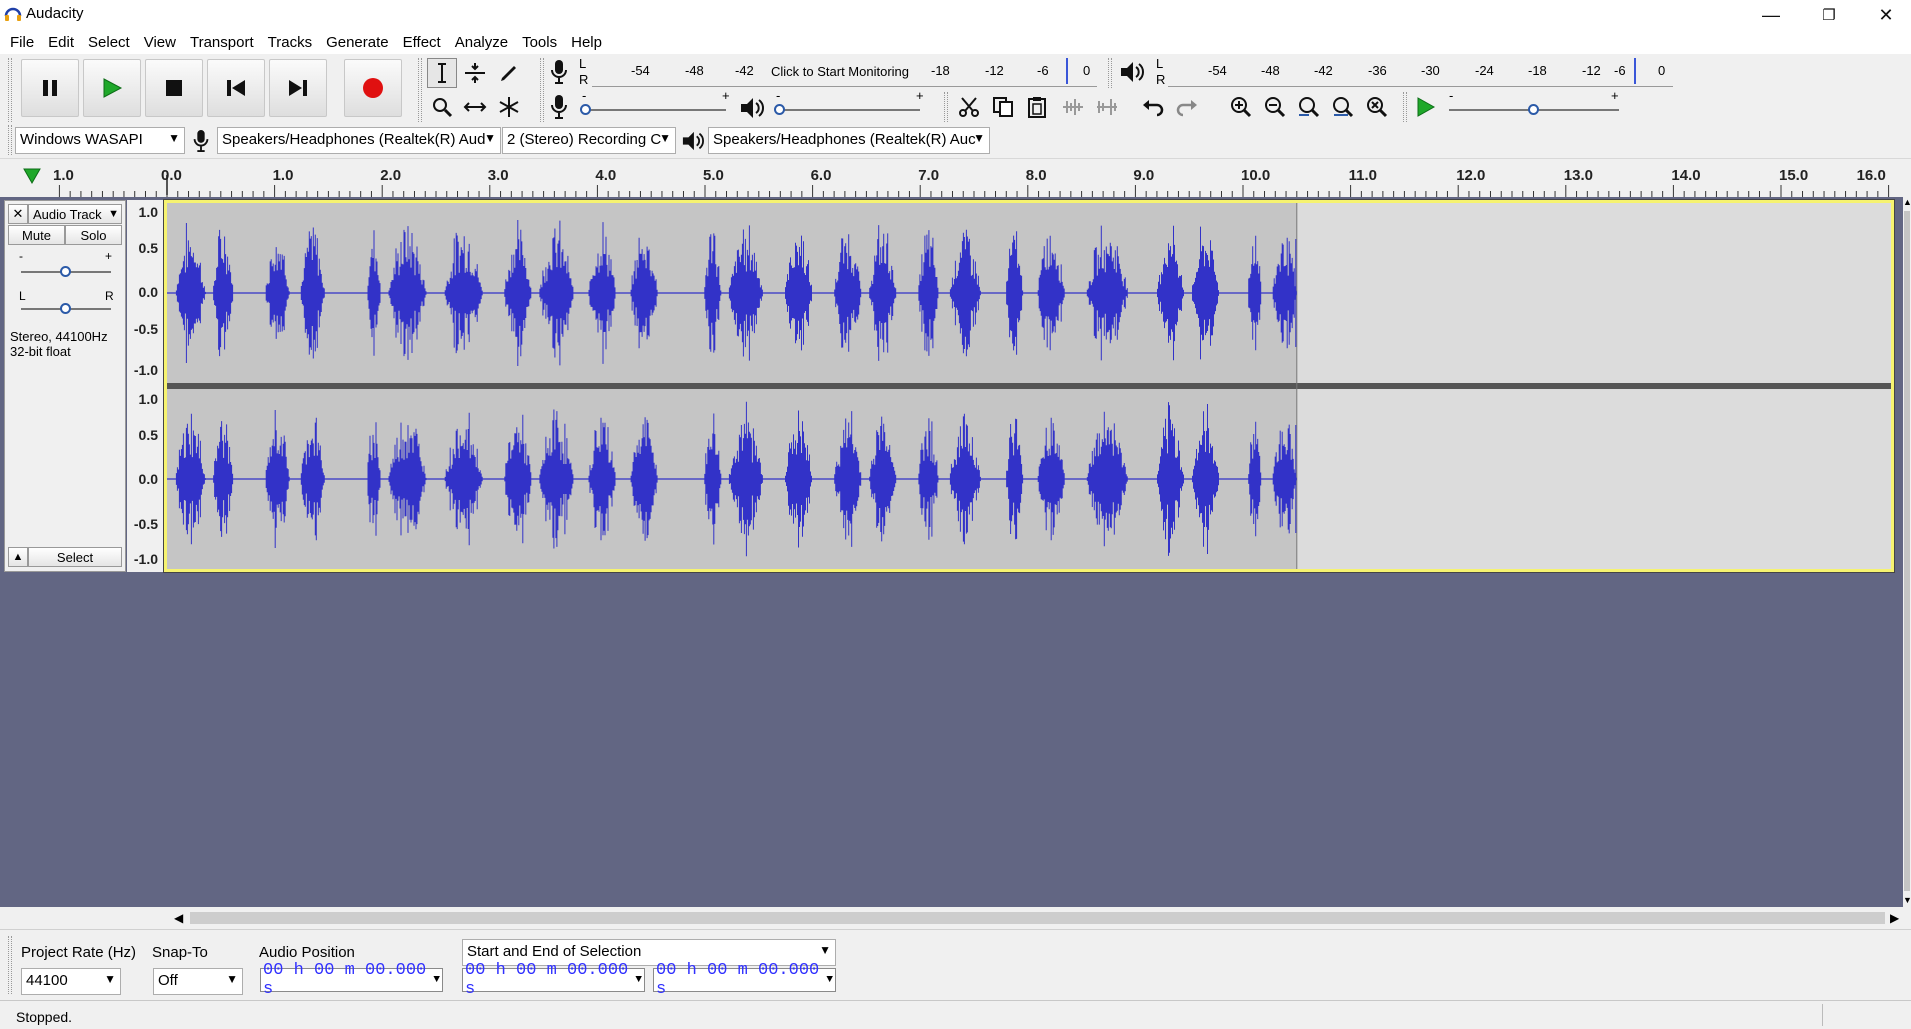 This screenshot has height=1029, width=1911. What do you see at coordinates (110, 42) in the screenshot?
I see `menu-select: Select` at bounding box center [110, 42].